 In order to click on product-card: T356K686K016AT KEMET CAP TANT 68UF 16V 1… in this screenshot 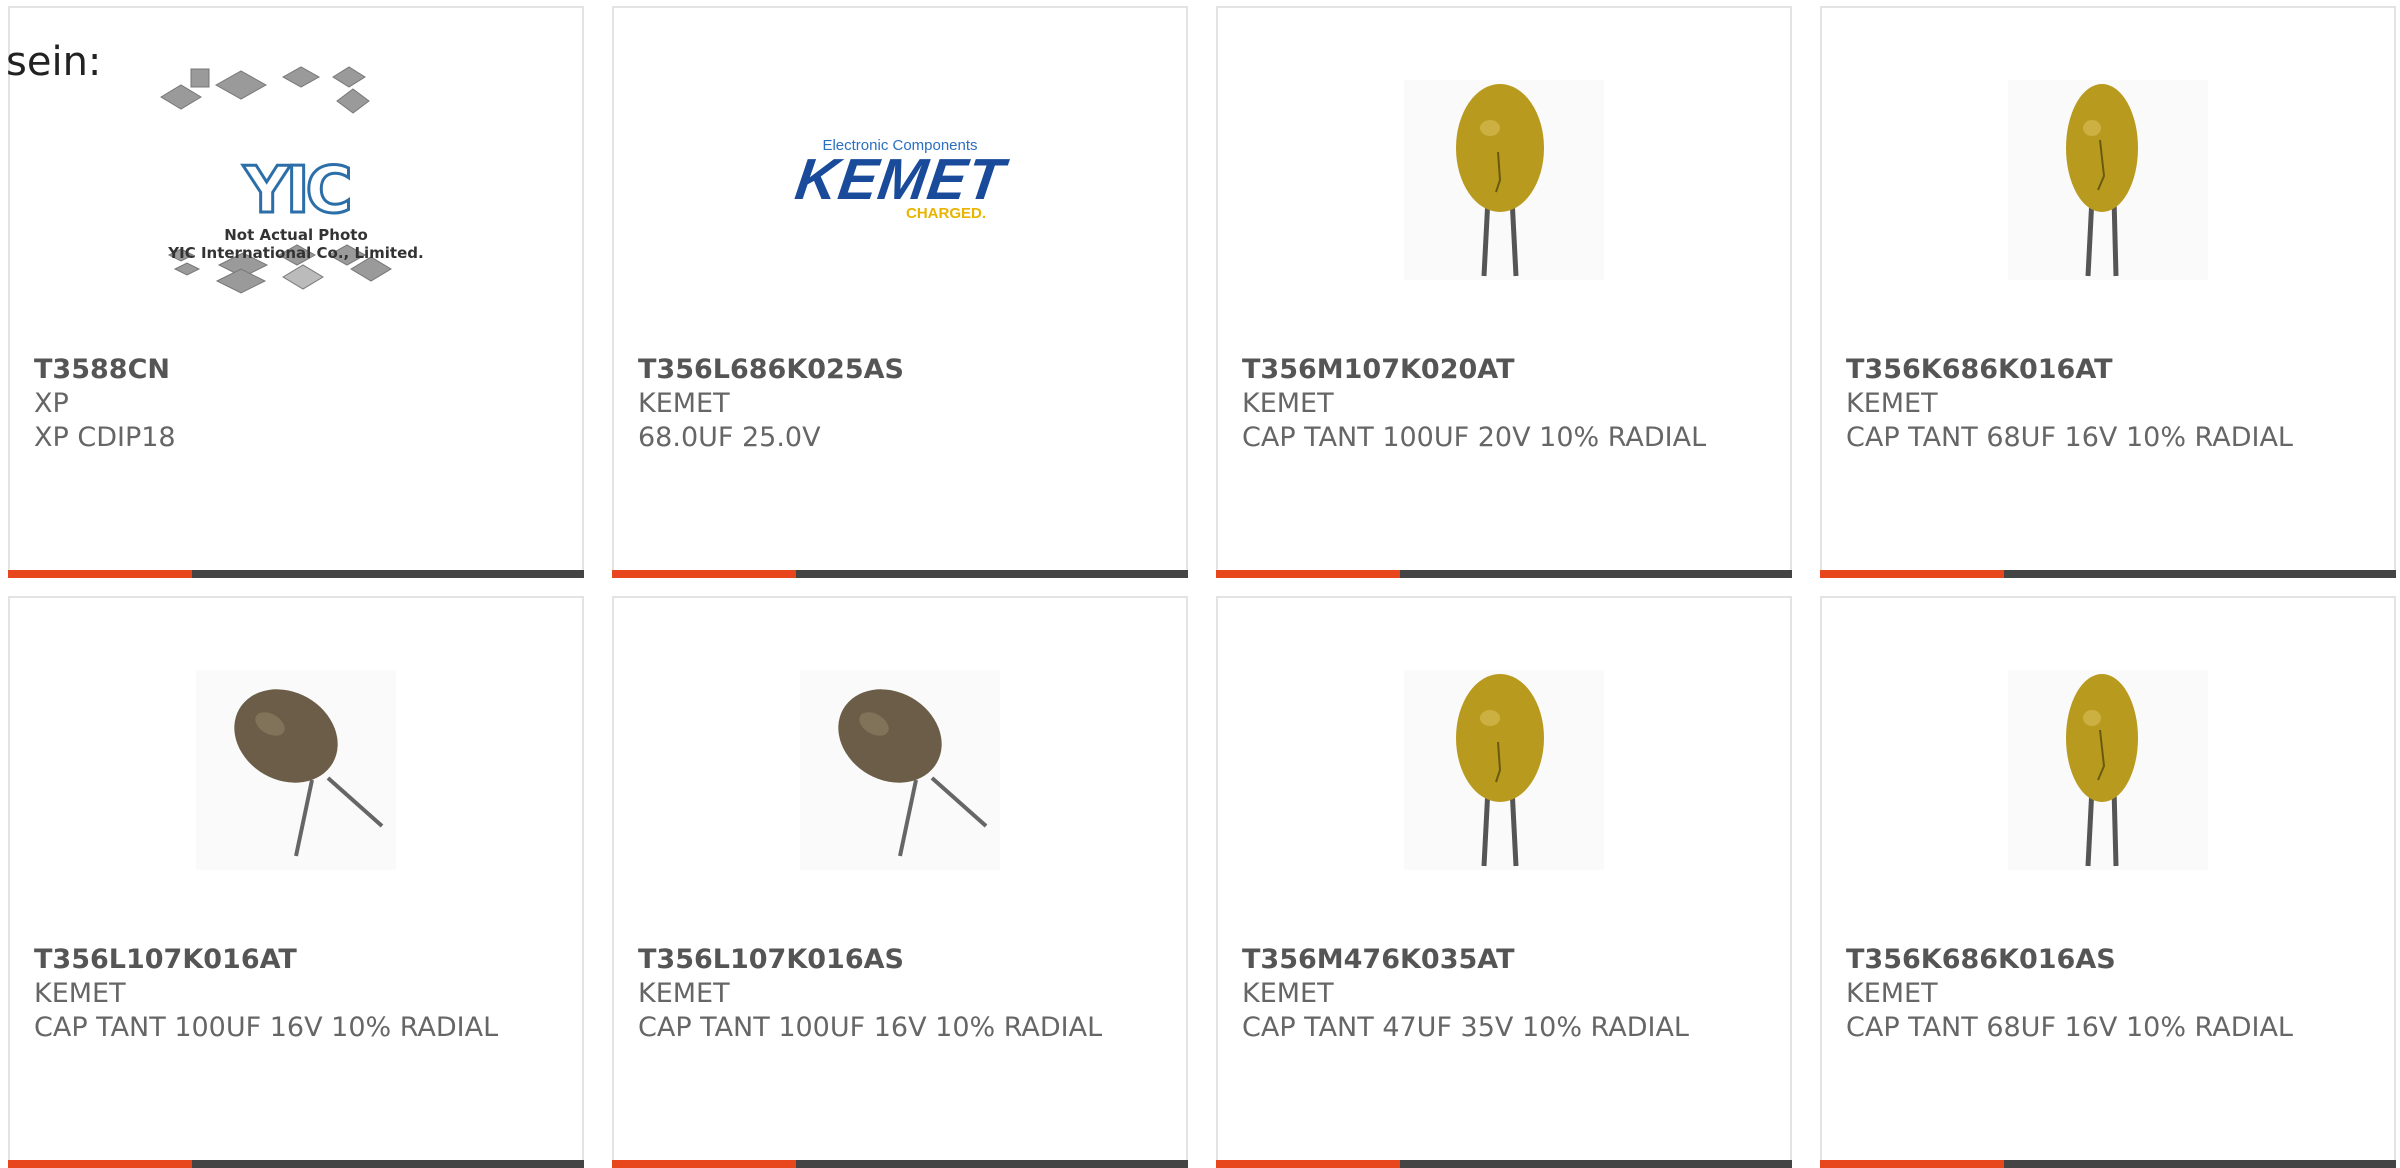, I will do `click(2108, 292)`.